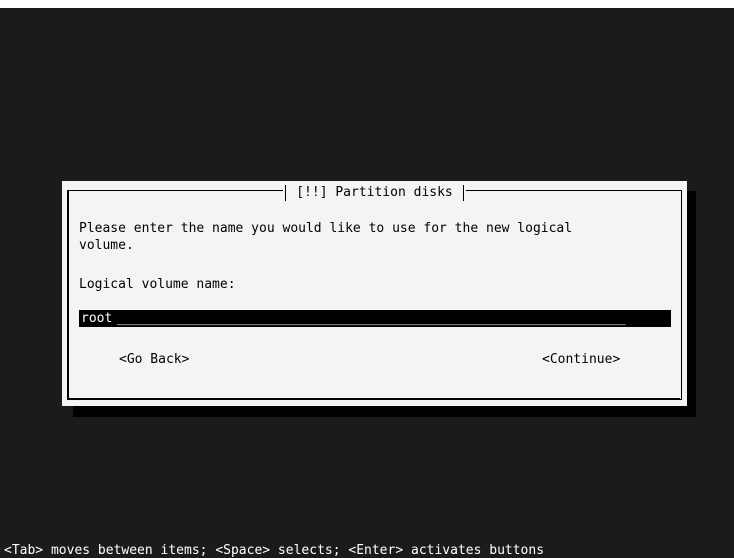 This screenshot has width=734, height=558. What do you see at coordinates (463, 192) in the screenshot?
I see `title-right-bar` at bounding box center [463, 192].